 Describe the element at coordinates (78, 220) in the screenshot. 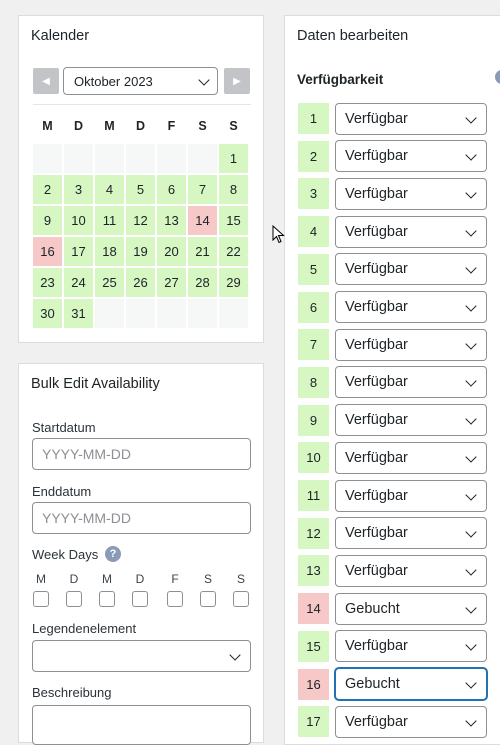

I see `calendar-day: 10` at that location.